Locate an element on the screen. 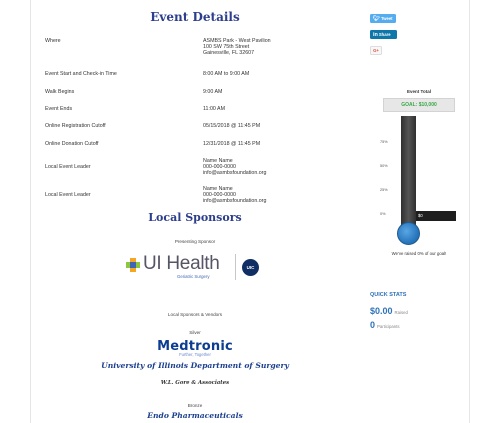 The image size is (477, 423). tick-75: 75% is located at coordinates (384, 142).